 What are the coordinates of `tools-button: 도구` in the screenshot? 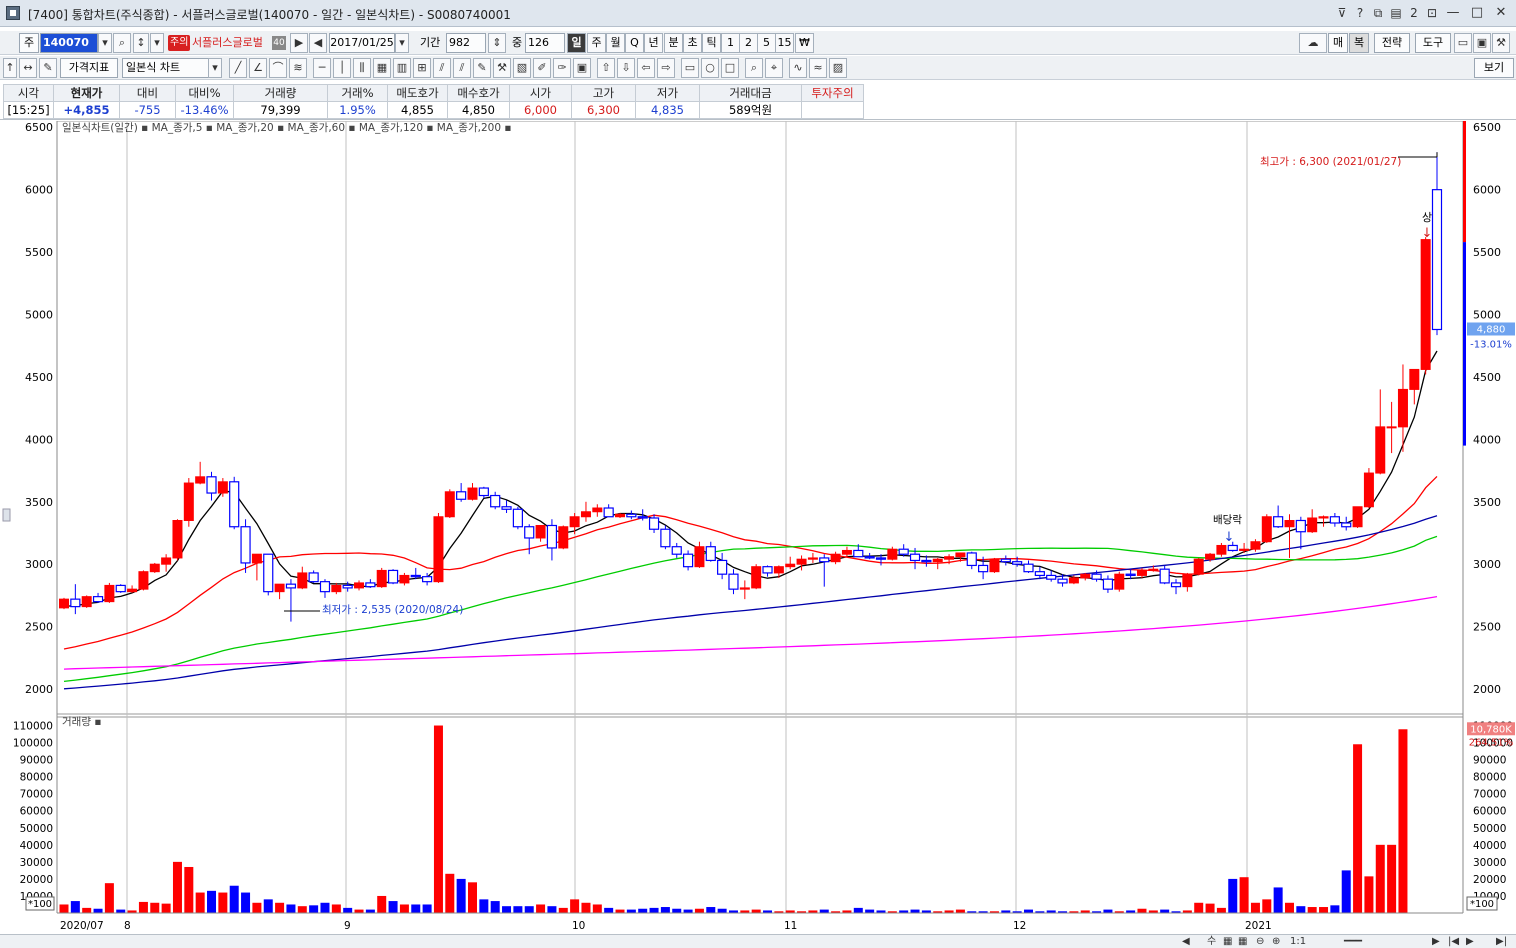 It's located at (1433, 43).